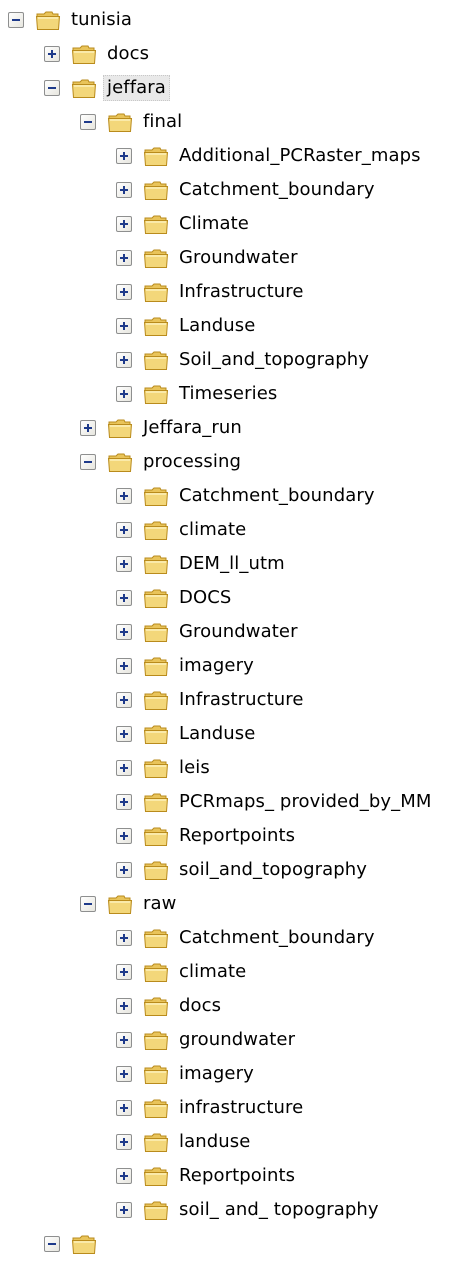  I want to click on tree-row: leis, so click(165, 768).